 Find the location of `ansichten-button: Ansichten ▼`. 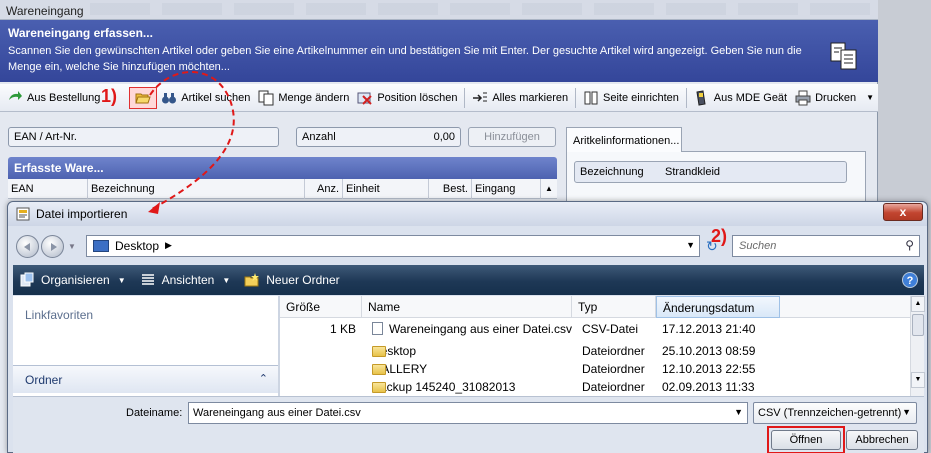

ansichten-button: Ansichten ▼ is located at coordinates (185, 280).